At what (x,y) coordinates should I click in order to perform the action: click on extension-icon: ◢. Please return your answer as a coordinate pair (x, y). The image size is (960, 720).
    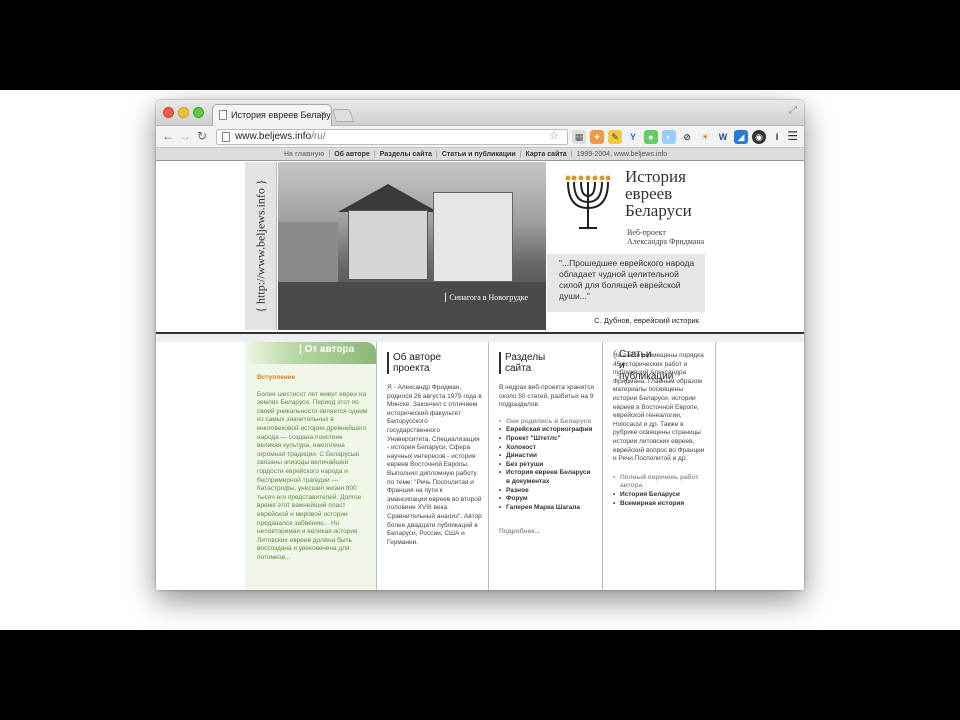
    Looking at the image, I should click on (741, 137).